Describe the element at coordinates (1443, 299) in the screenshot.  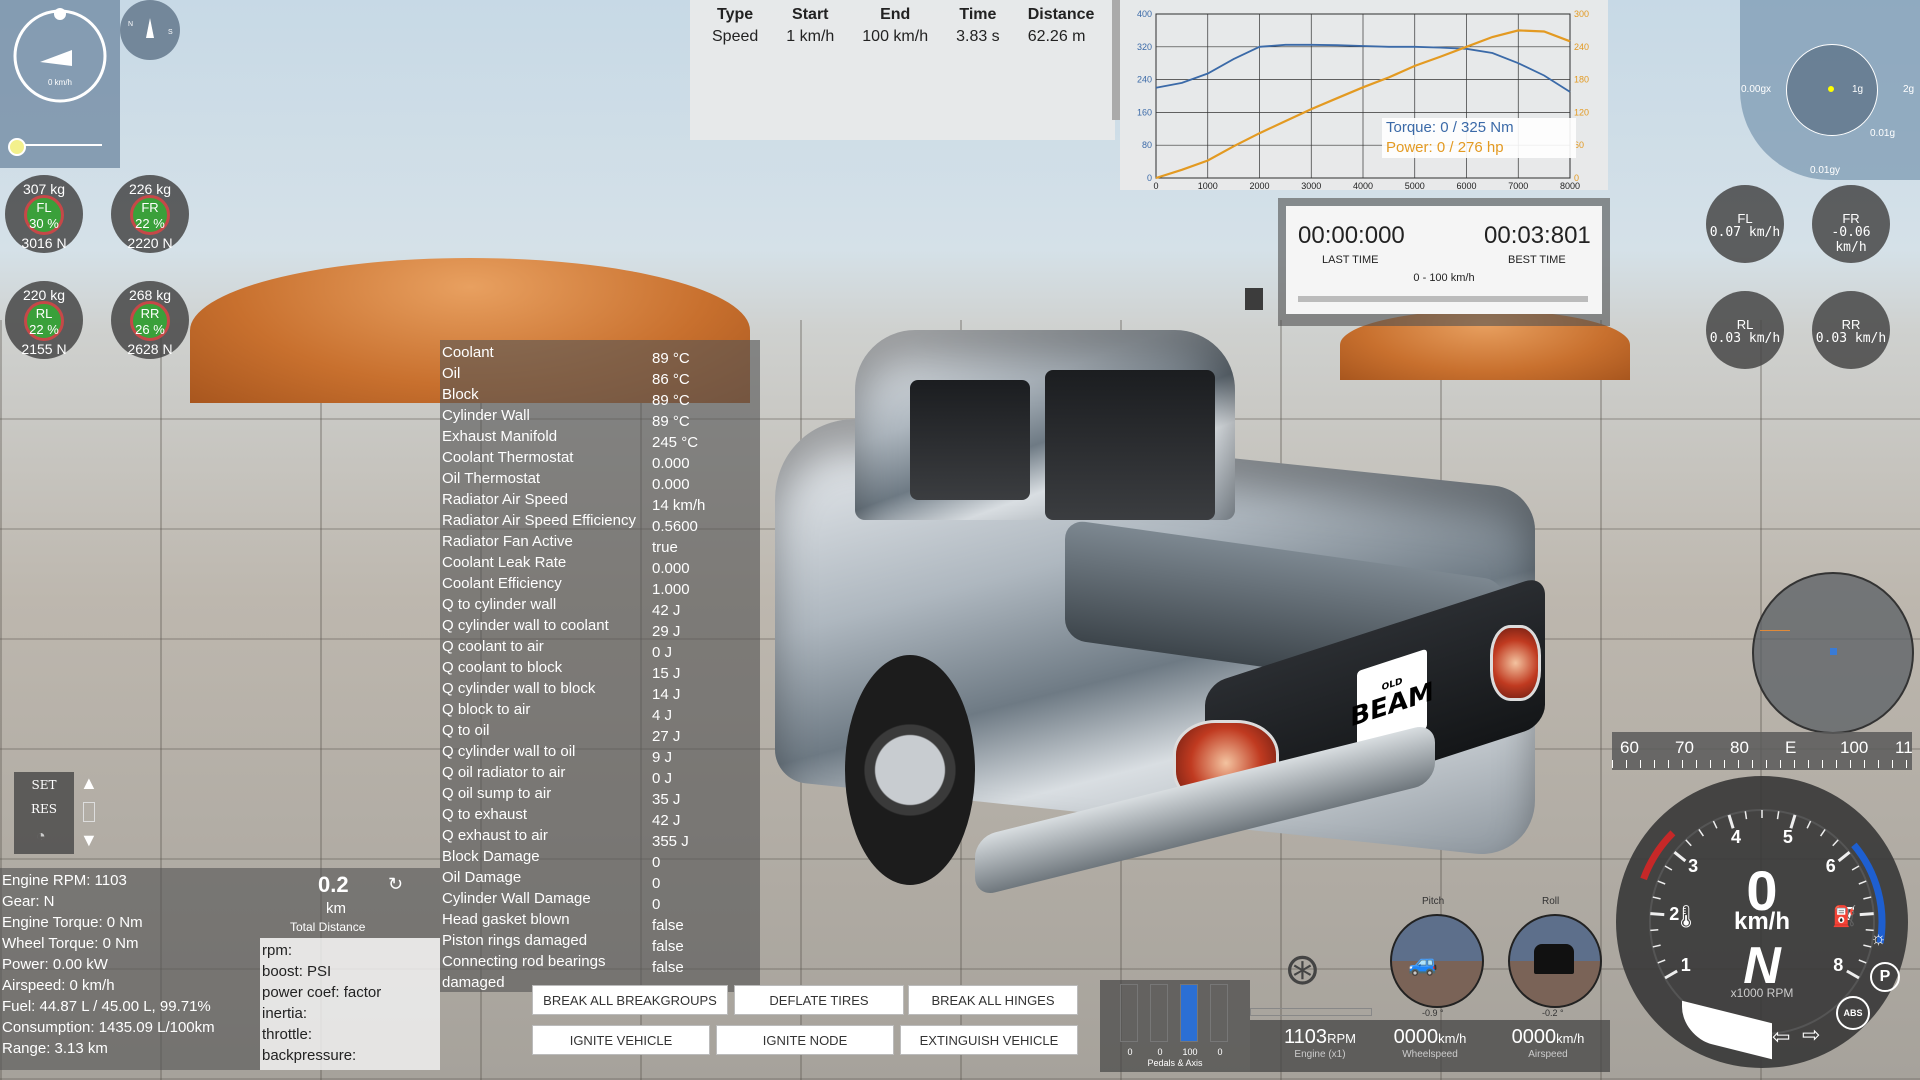
I see `timer-progress` at that location.